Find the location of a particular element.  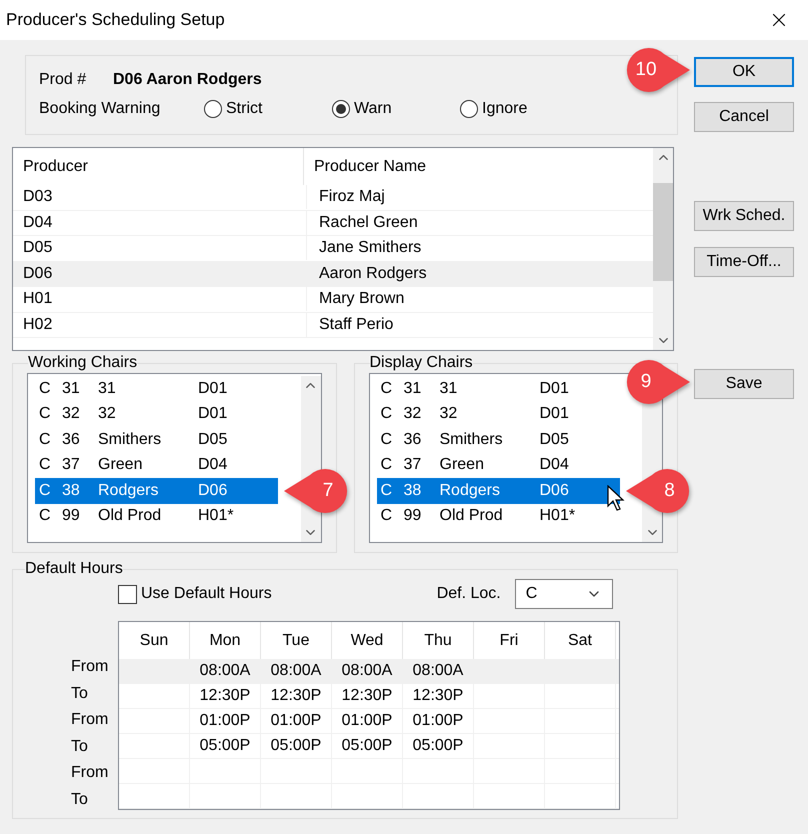

table-cell-text: D04 is located at coordinates (38, 222).